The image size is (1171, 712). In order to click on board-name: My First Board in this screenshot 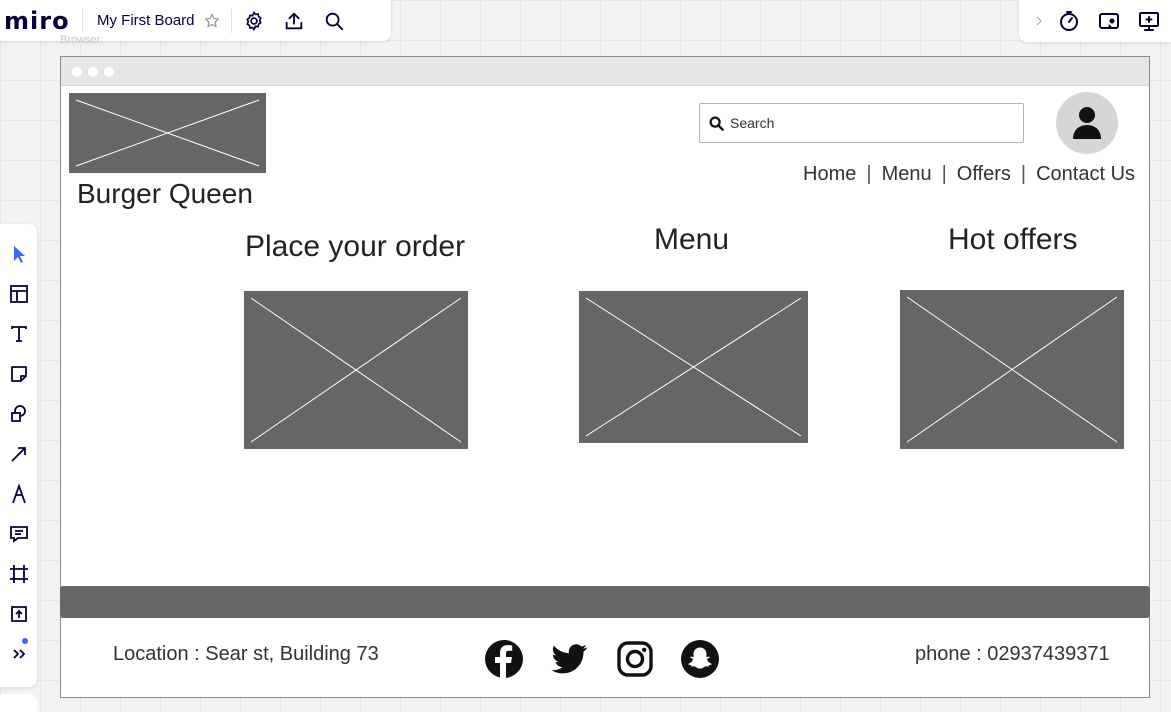, I will do `click(146, 20)`.